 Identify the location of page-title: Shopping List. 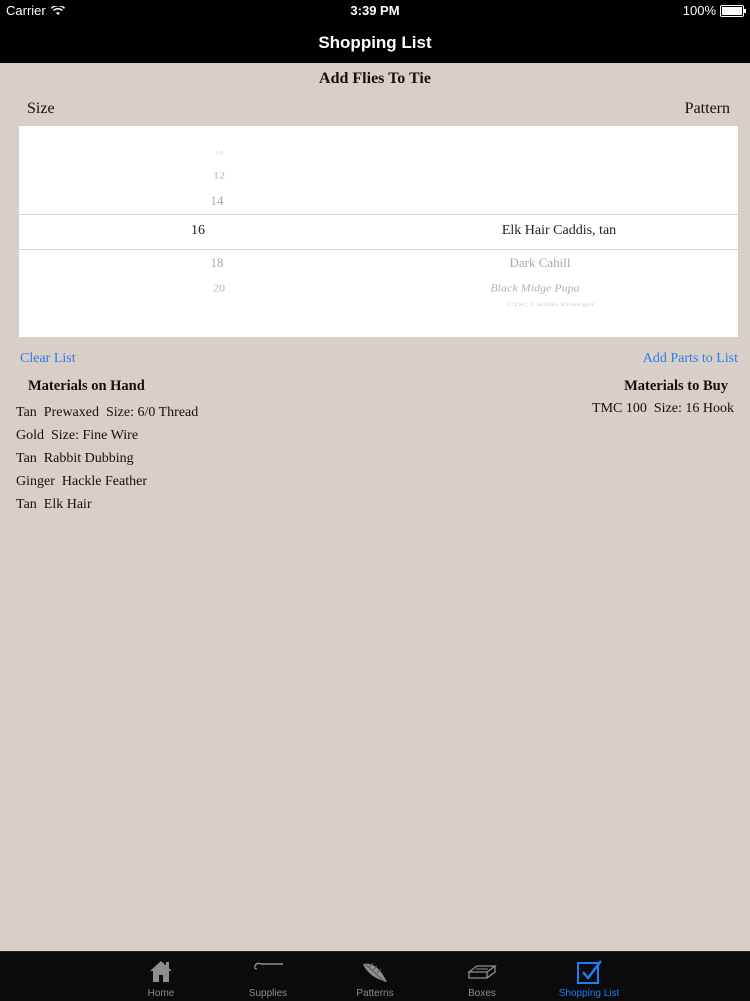
(375, 42).